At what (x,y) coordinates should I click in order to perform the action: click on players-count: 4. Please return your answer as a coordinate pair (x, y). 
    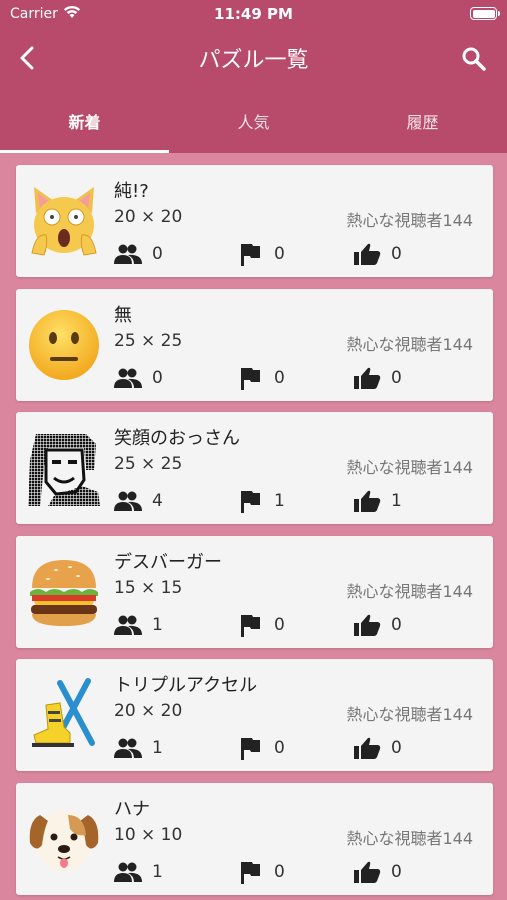
    Looking at the image, I should click on (157, 501).